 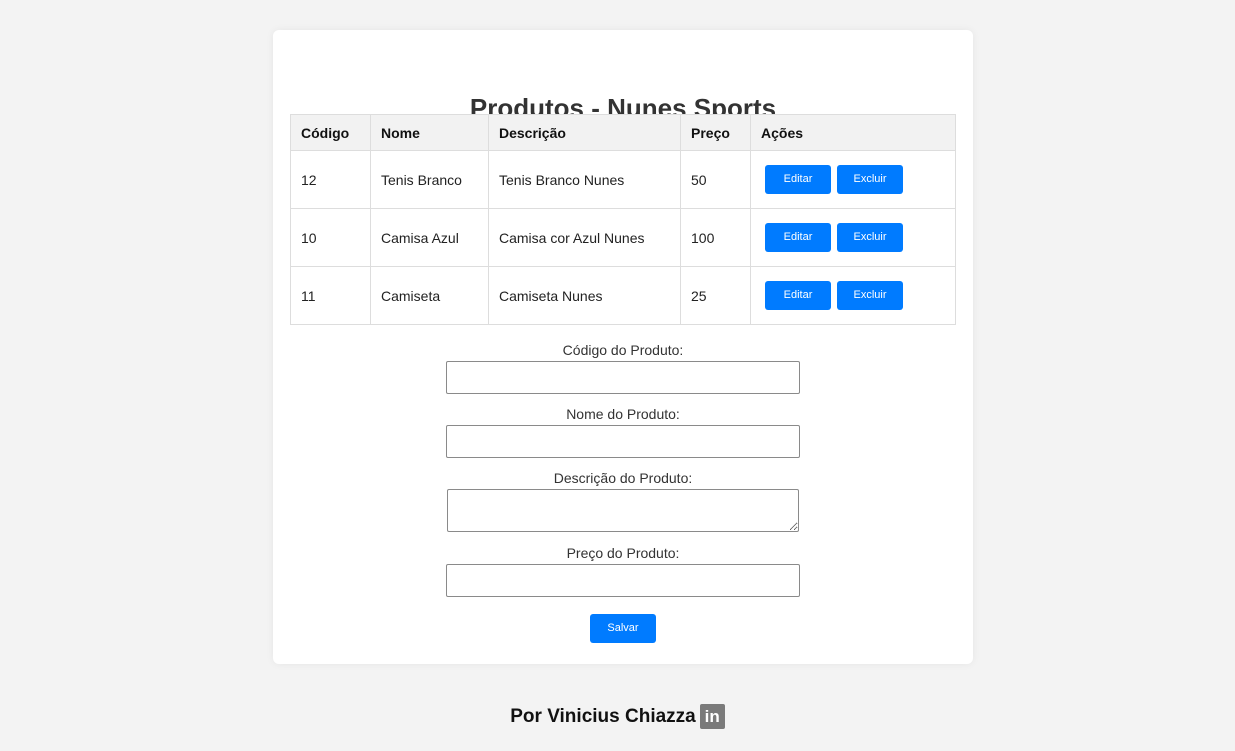 I want to click on cell-price: 100, so click(x=715, y=237).